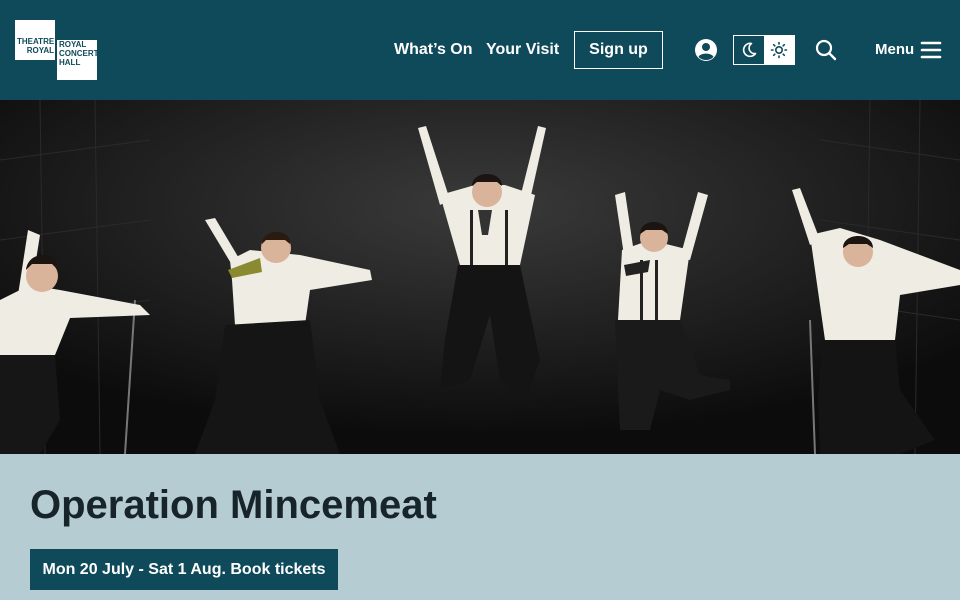 Image resolution: width=960 pixels, height=600 pixels. What do you see at coordinates (706, 50) in the screenshot?
I see `account-icon` at bounding box center [706, 50].